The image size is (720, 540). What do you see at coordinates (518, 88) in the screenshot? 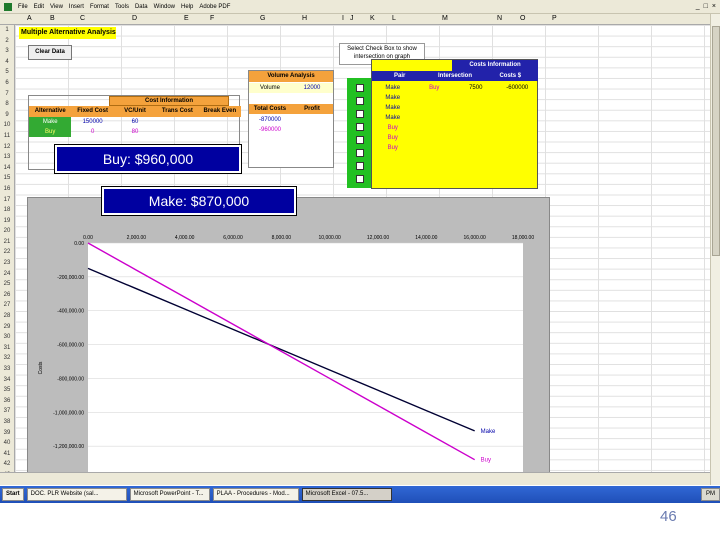
I see `costs-cell: -600000` at bounding box center [518, 88].